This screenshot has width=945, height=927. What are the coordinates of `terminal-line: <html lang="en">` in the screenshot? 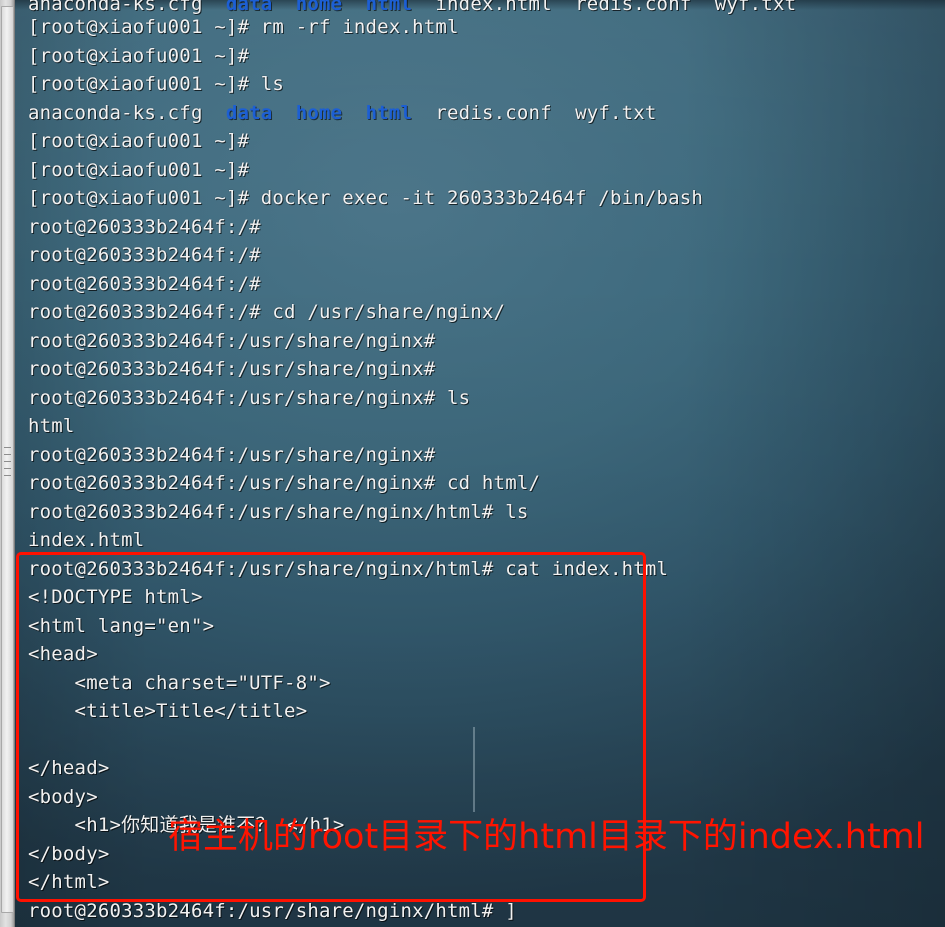 It's located at (121, 626).